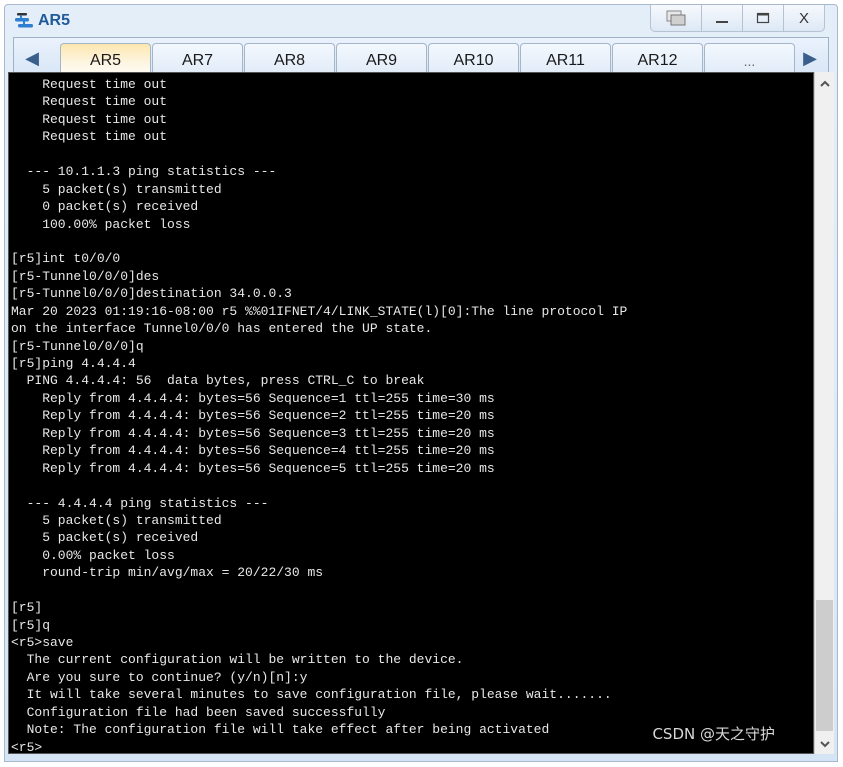  I want to click on maximize-button, so click(762, 18).